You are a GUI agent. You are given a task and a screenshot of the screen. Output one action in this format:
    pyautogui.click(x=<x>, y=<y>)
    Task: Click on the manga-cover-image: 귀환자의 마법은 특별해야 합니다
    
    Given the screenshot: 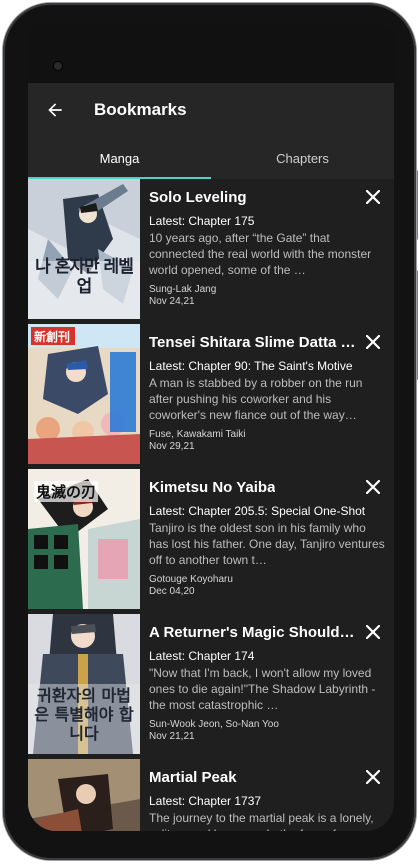 What is the action you would take?
    pyautogui.click(x=84, y=684)
    